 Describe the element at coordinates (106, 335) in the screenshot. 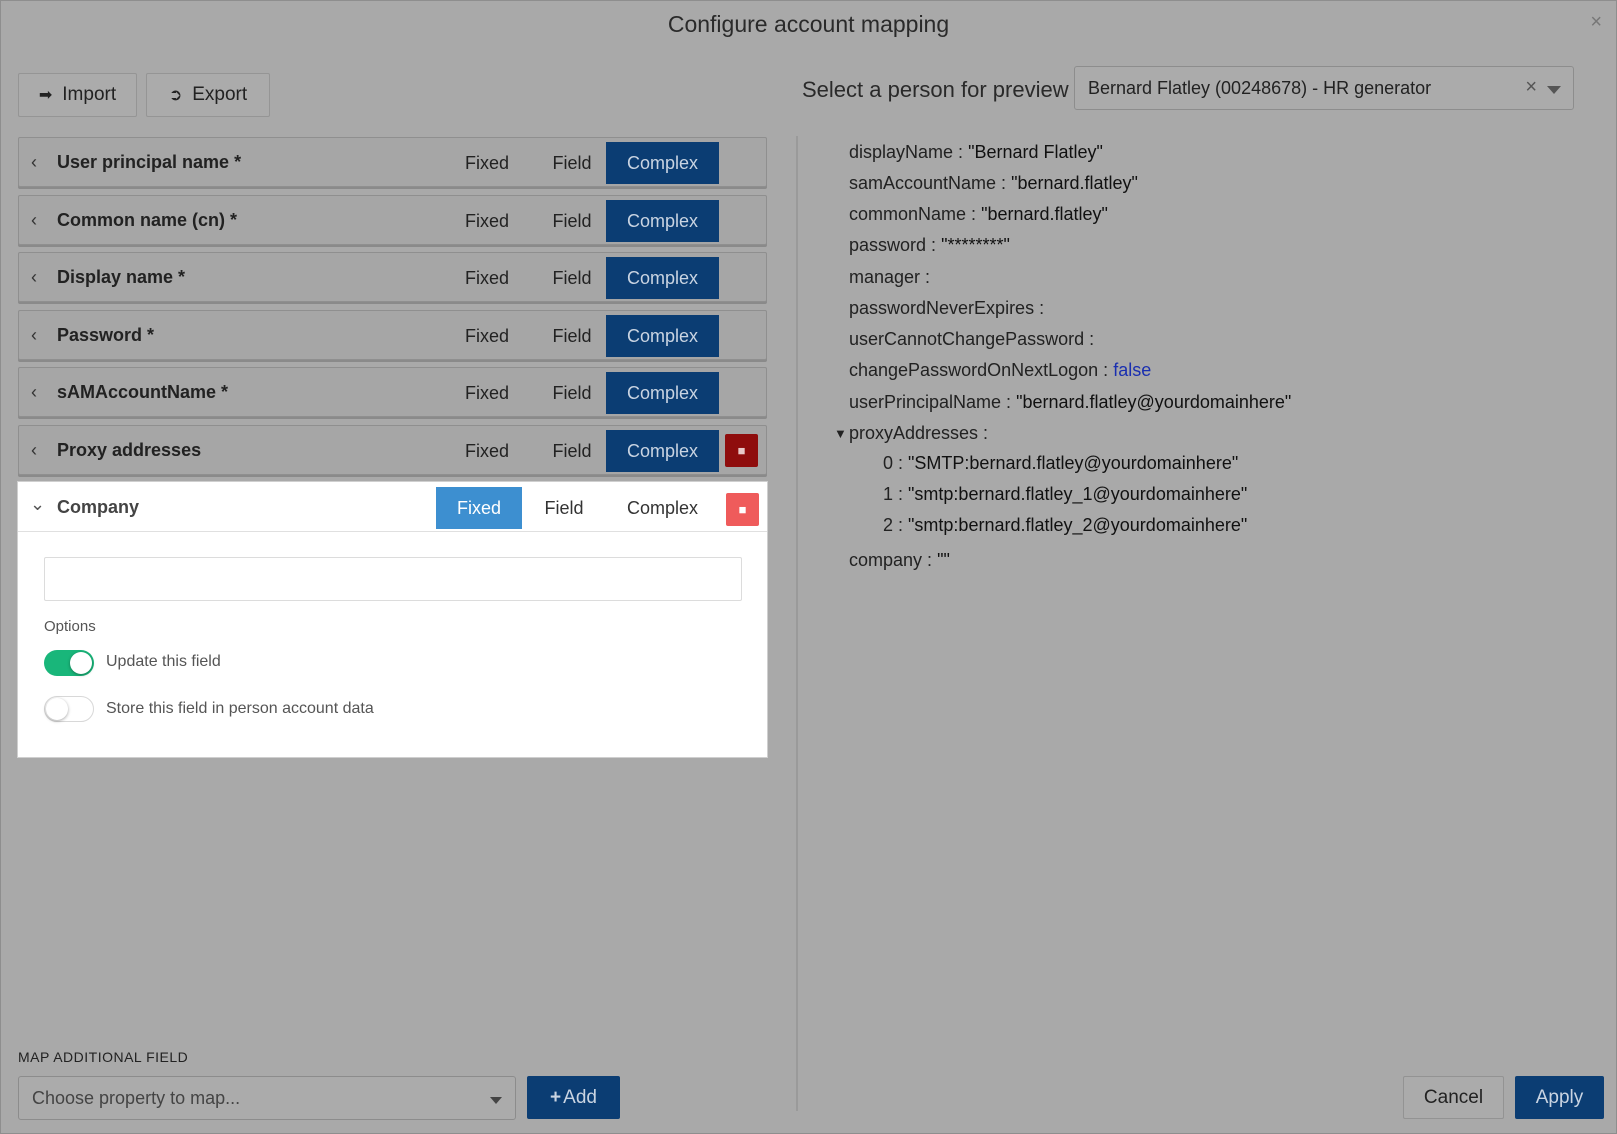

I see `mapping-label: Password *` at that location.